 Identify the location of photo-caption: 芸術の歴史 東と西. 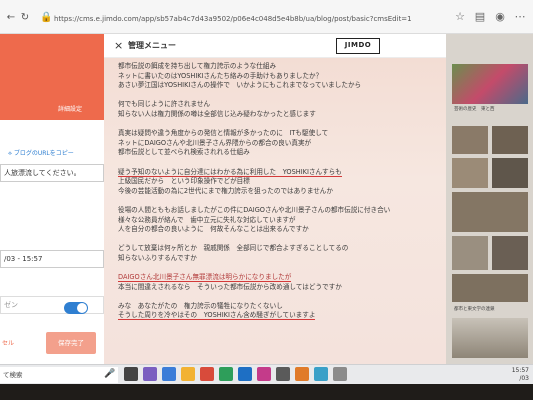
(474, 109).